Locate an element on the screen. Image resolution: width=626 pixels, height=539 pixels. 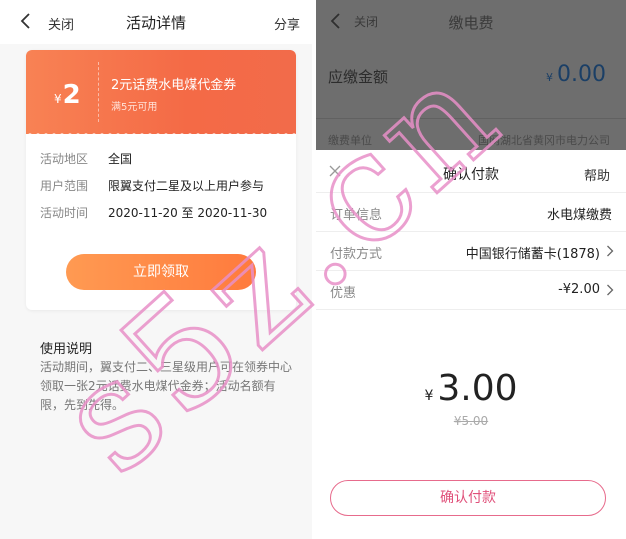
dimmed-background: 关闭 缴电费 应缴金额 ¥0.00 缴费单位 国网湖北省黄冈市电力公司 is located at coordinates (471, 75).